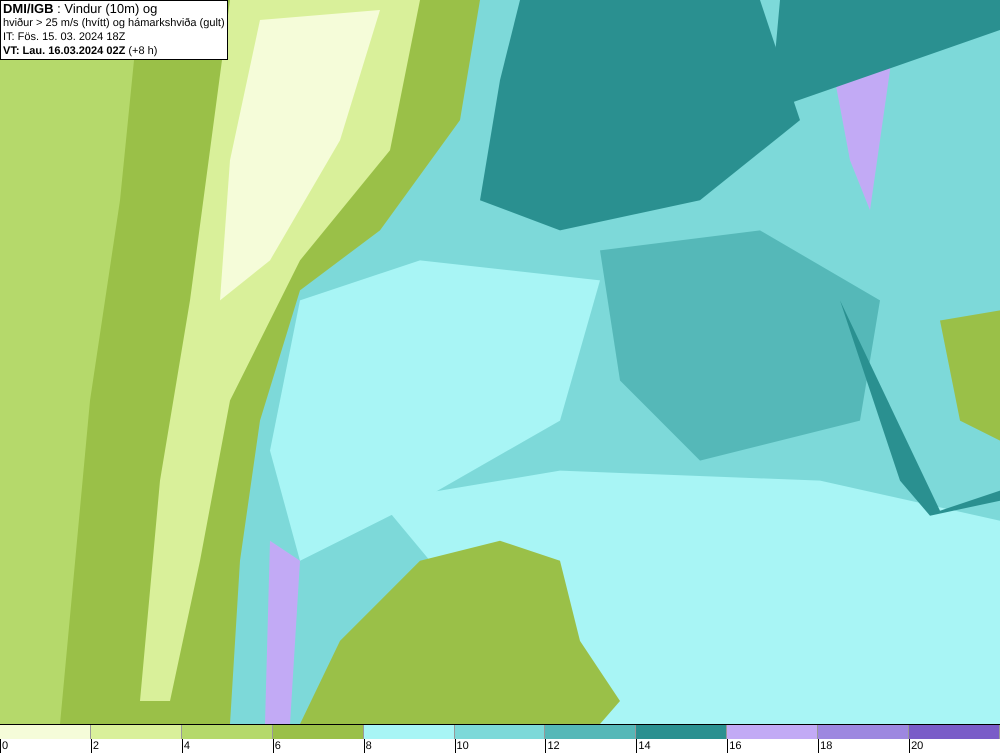  I want to click on legend-label: 4, so click(186, 746).